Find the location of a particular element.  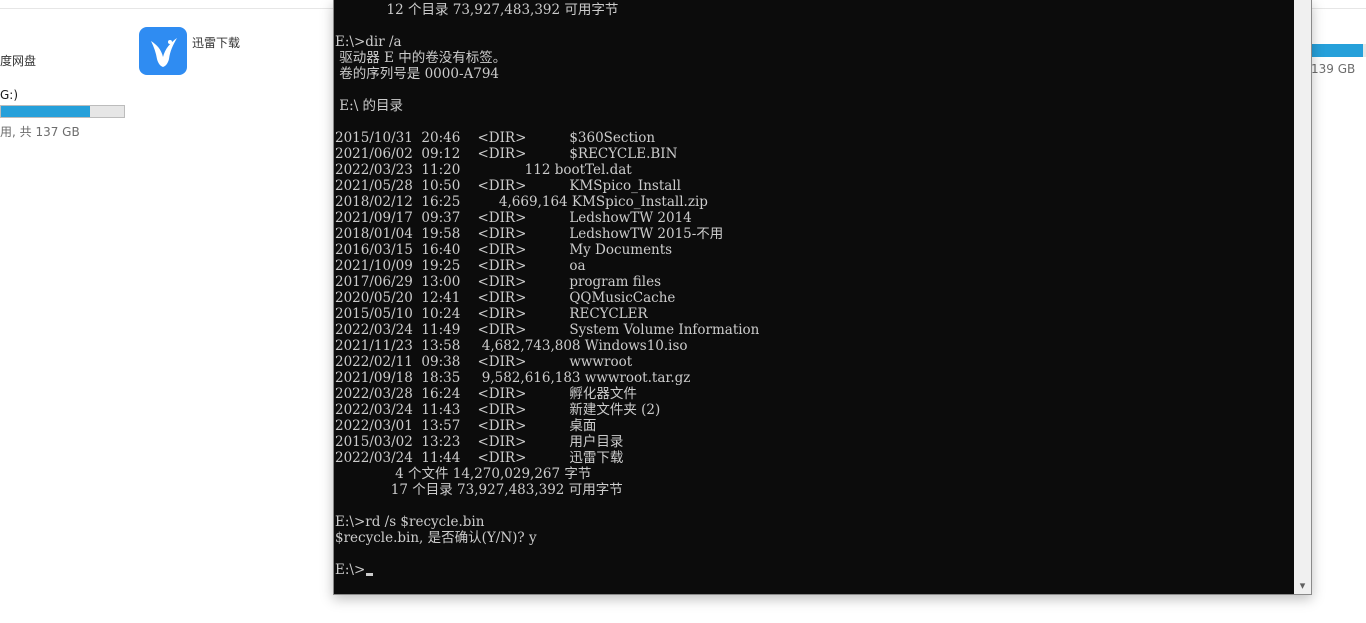

console-line: 2022/02/11 09:38 <DIR> wwwroot is located at coordinates (484, 362).